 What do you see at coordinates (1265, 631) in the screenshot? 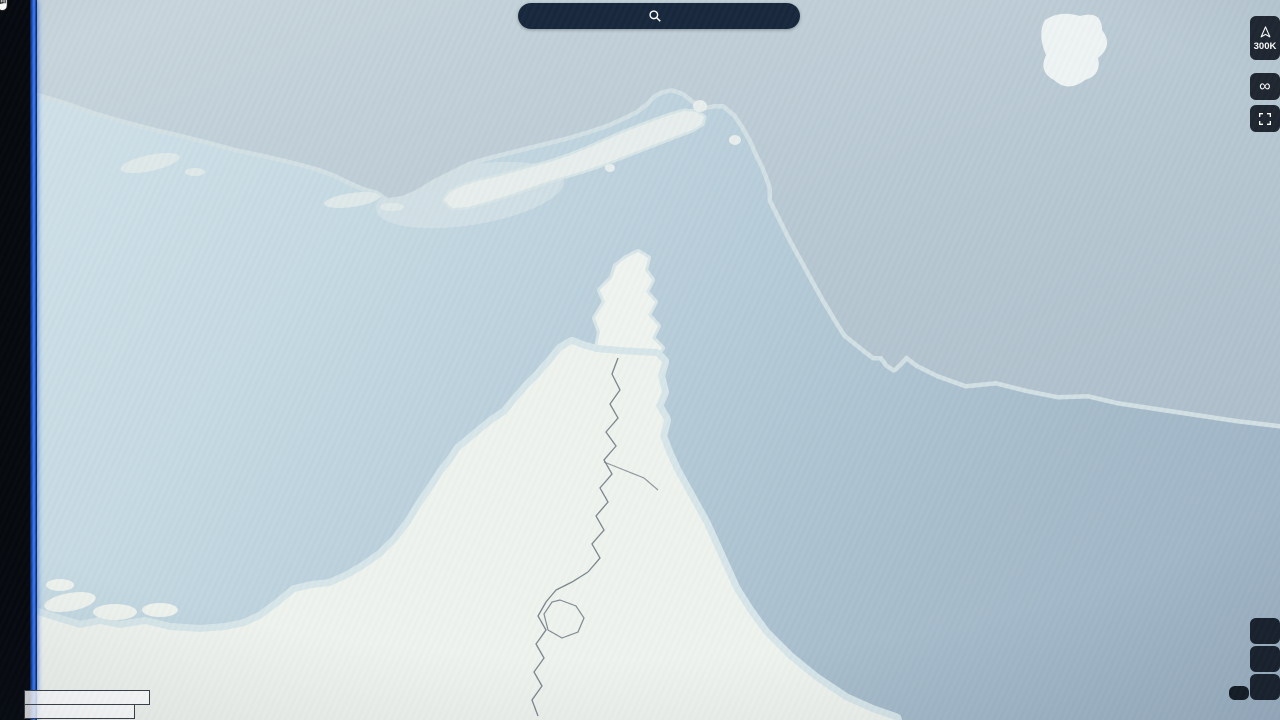
I see `zoom-in-button` at bounding box center [1265, 631].